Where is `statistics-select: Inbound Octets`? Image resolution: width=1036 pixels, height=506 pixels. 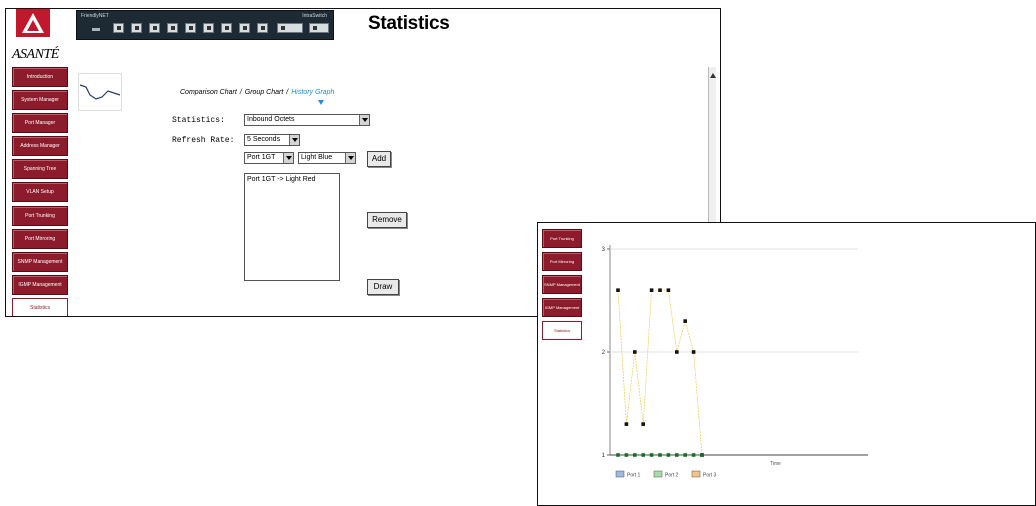
statistics-select: Inbound Octets is located at coordinates (307, 120).